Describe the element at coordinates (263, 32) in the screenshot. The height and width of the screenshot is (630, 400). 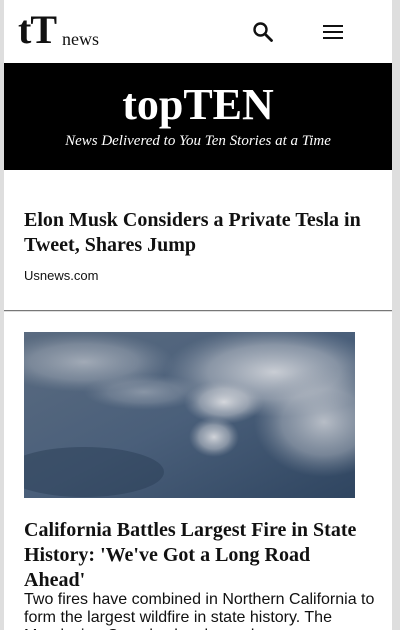
I see `search-icon` at that location.